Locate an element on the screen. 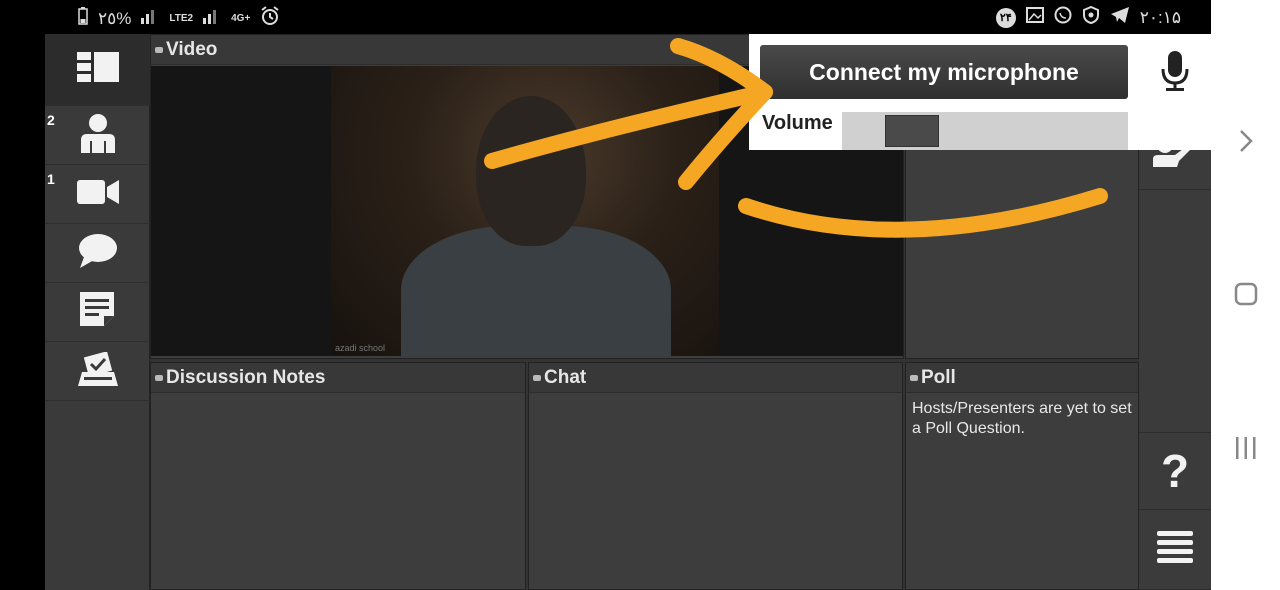 Image resolution: width=1280 pixels, height=590 pixels. status-bar: ٢٥% LTE2 4G+ ٢۴ ٢٠:١۵ is located at coordinates (605, 17).